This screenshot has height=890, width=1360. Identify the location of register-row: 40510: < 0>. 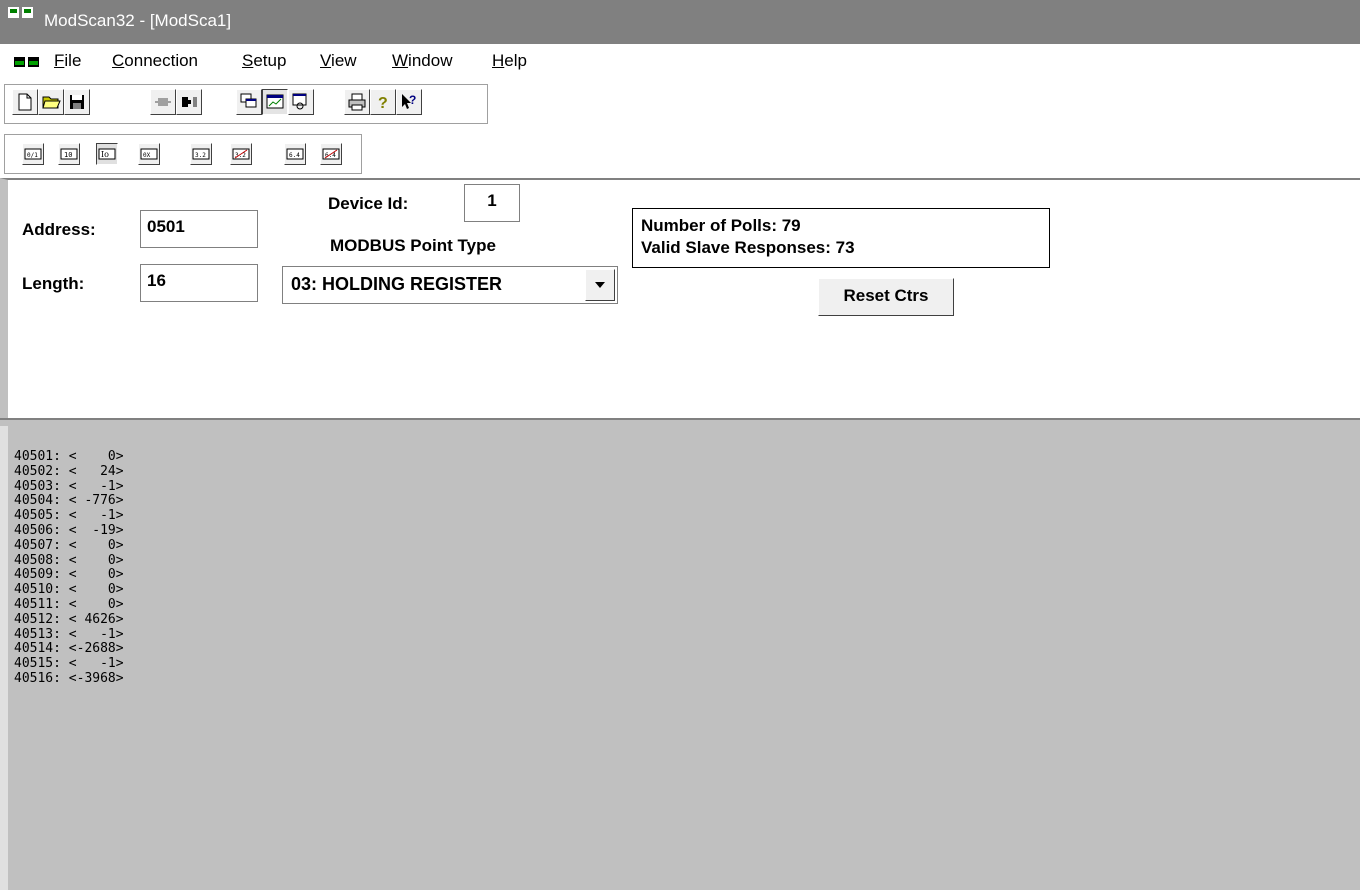
(69, 590).